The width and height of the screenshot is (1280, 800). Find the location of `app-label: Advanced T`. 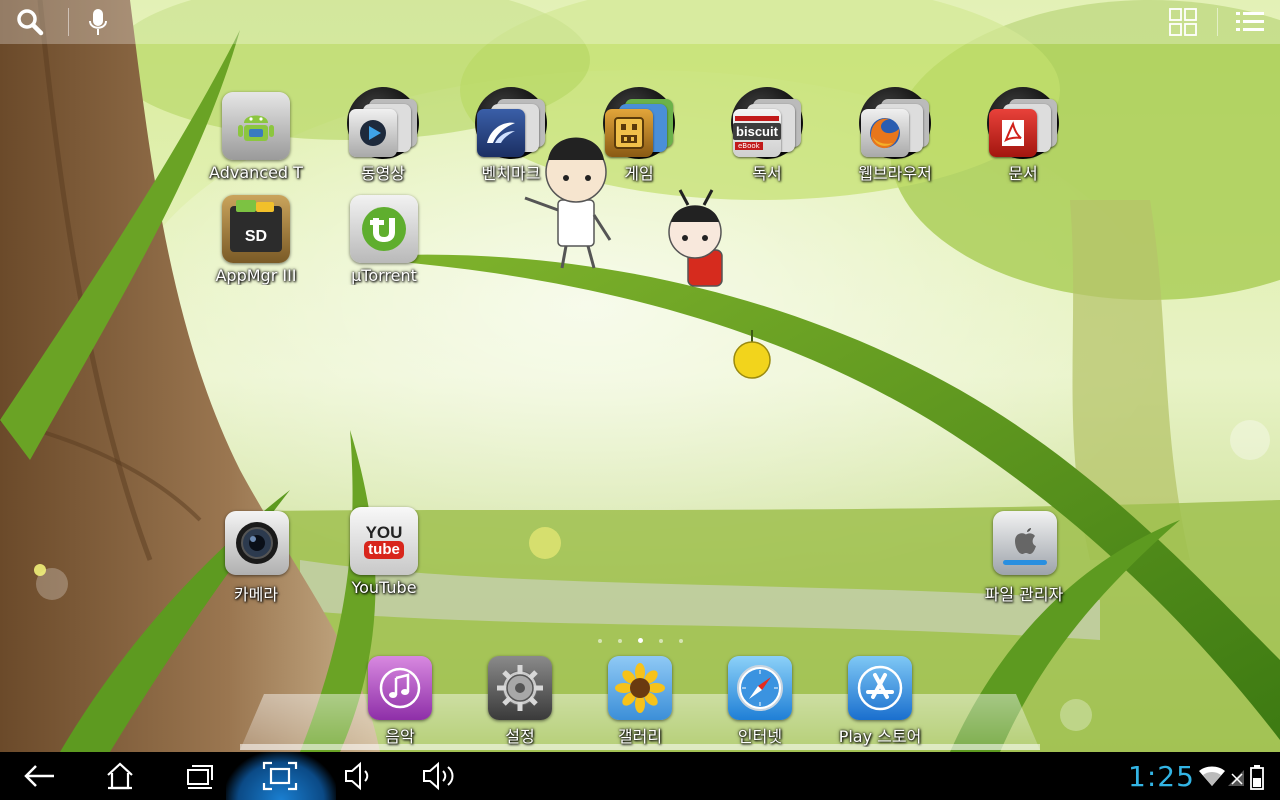

app-label: Advanced T is located at coordinates (256, 172).